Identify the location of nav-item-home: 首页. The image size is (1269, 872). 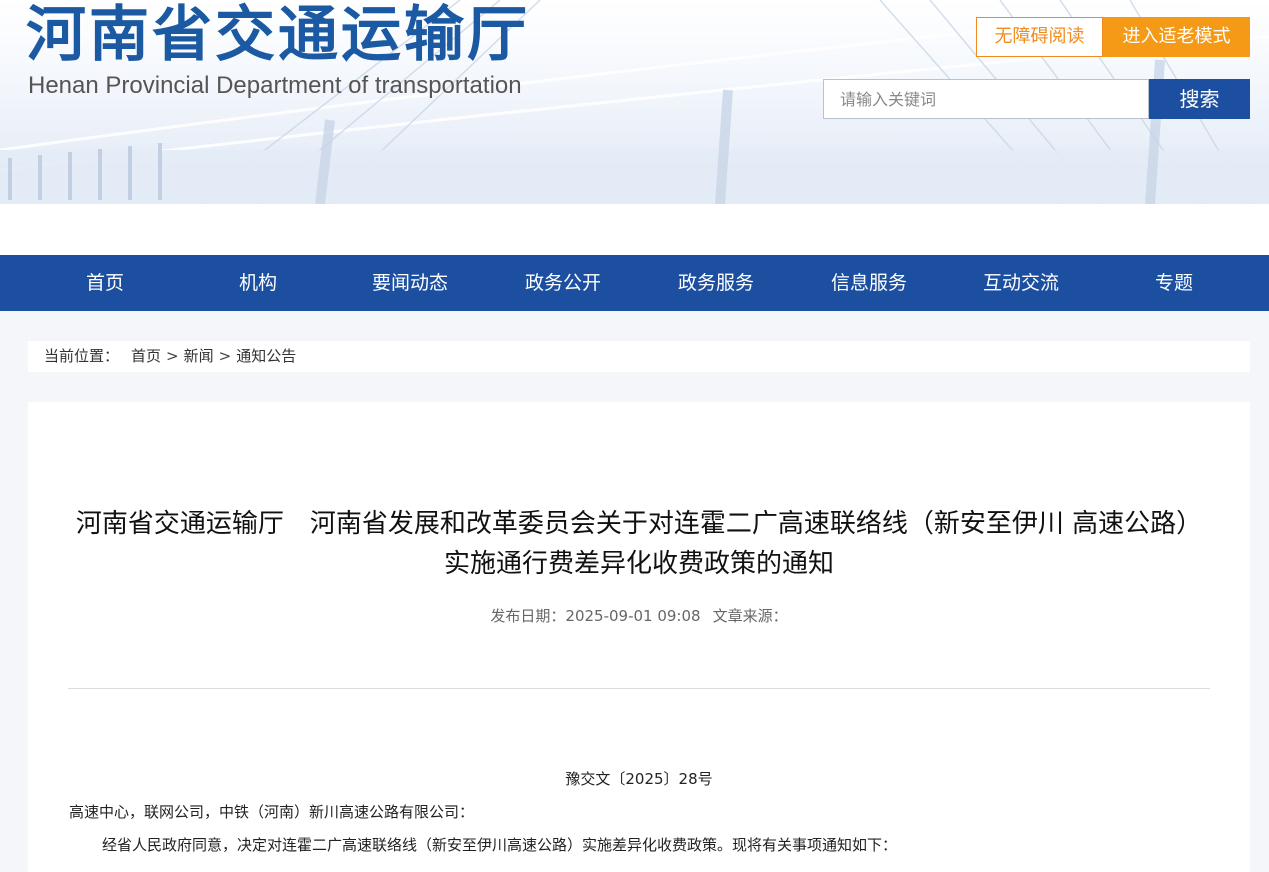
(105, 283).